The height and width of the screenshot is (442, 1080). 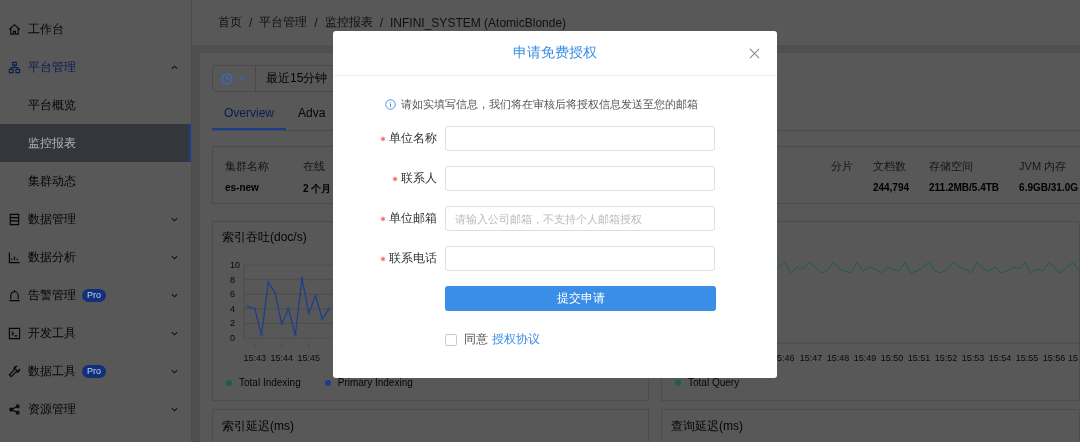 What do you see at coordinates (95, 67) in the screenshot?
I see `sidebar-item: 平台管理` at bounding box center [95, 67].